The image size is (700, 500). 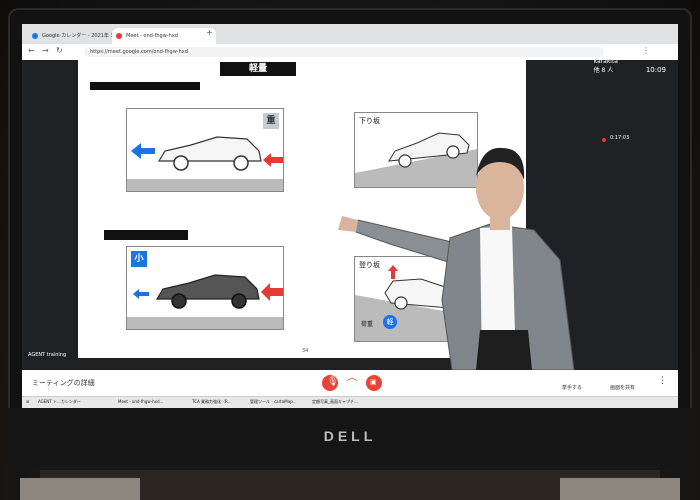 I want to click on suv-car-icon, so click(x=209, y=153).